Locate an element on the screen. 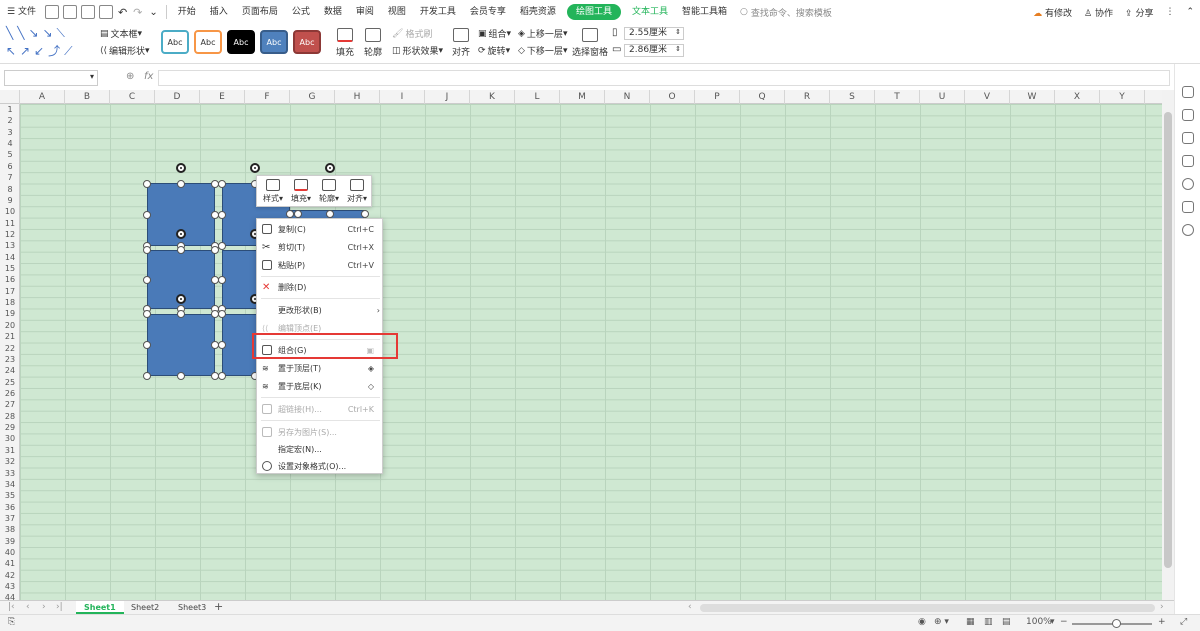 The height and width of the screenshot is (631, 1200). row-header-44: 44 is located at coordinates (10, 596).